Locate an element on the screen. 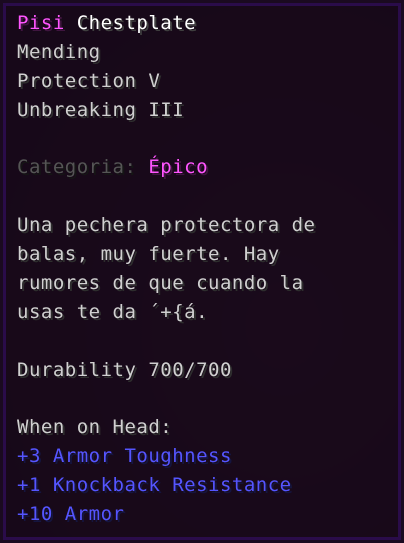  category-label: Categoria: is located at coordinates (77, 167).